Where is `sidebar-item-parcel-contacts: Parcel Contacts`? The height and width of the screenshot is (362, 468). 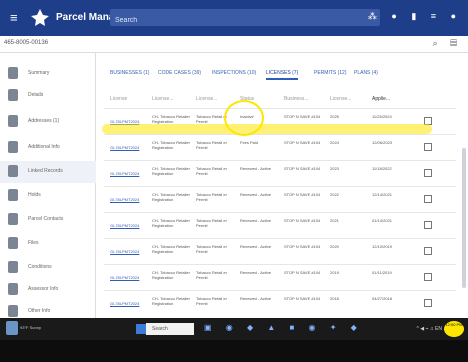
sidebar-item-parcel-contacts: Parcel Contacts is located at coordinates (48, 220).